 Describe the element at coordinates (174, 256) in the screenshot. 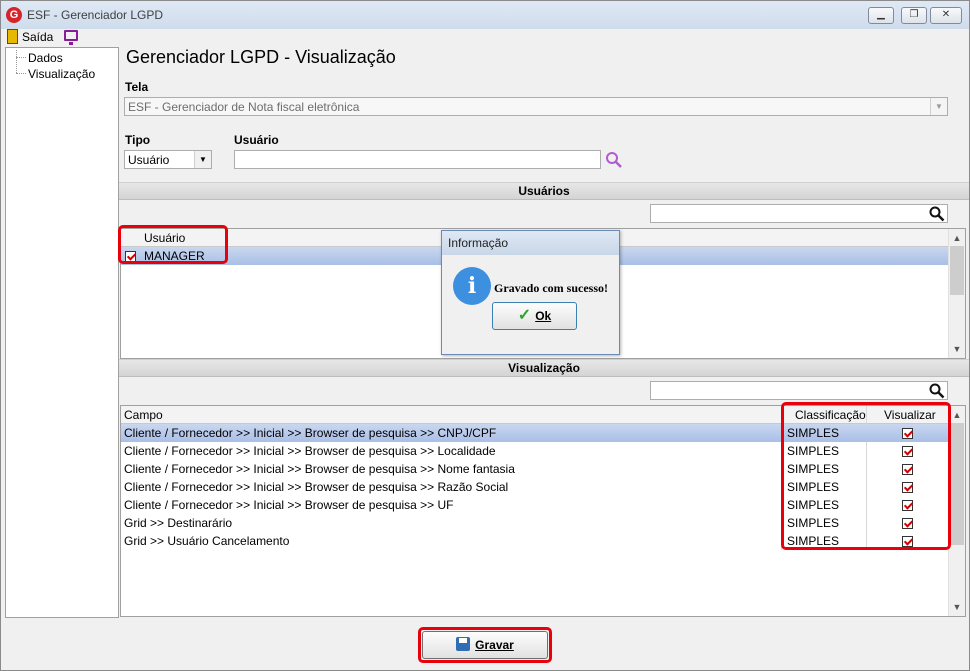

I see `user-name-cell: MANAGER` at that location.